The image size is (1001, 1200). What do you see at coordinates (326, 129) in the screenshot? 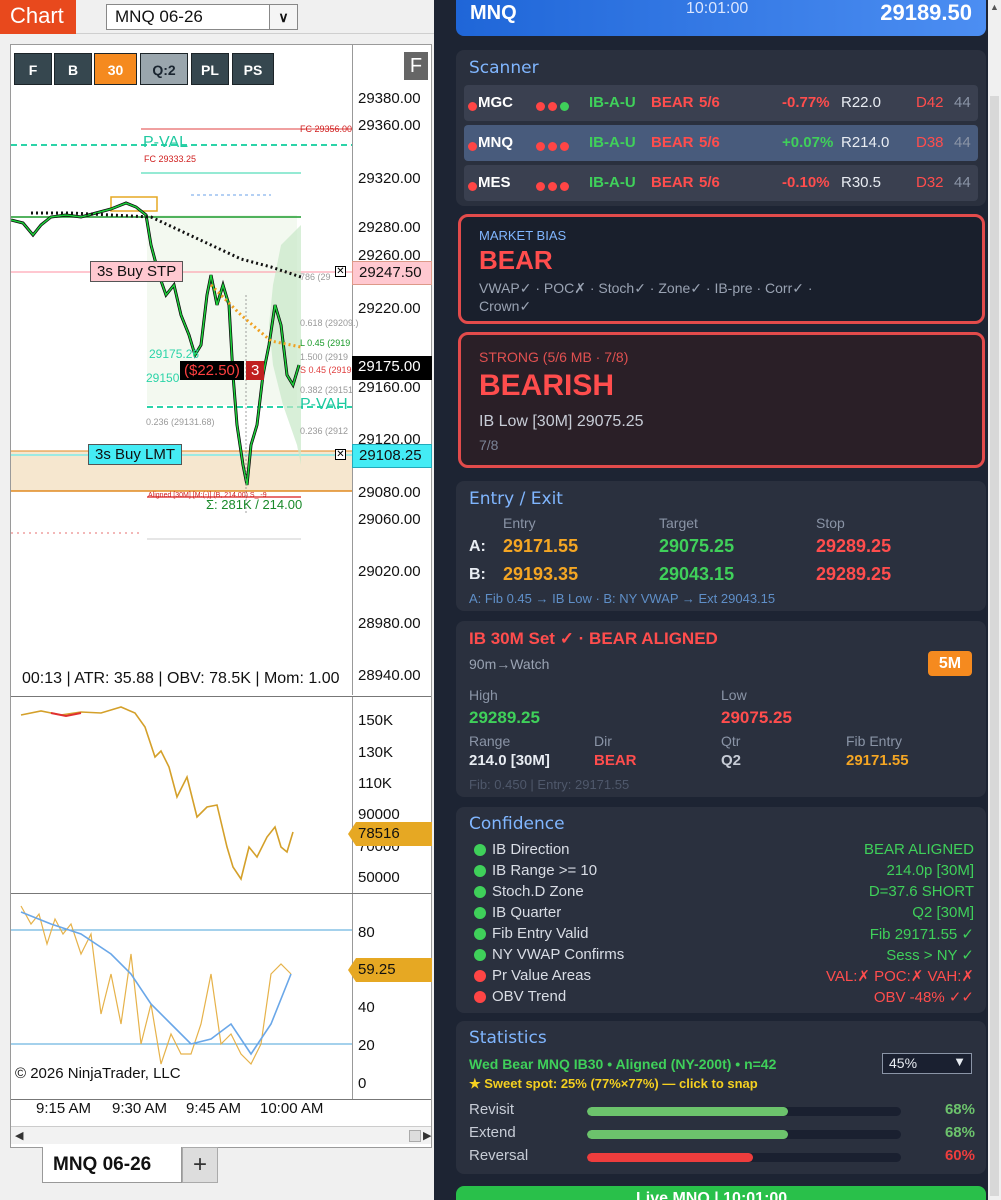
I see `fc-label-1: FC 29356.00` at bounding box center [326, 129].